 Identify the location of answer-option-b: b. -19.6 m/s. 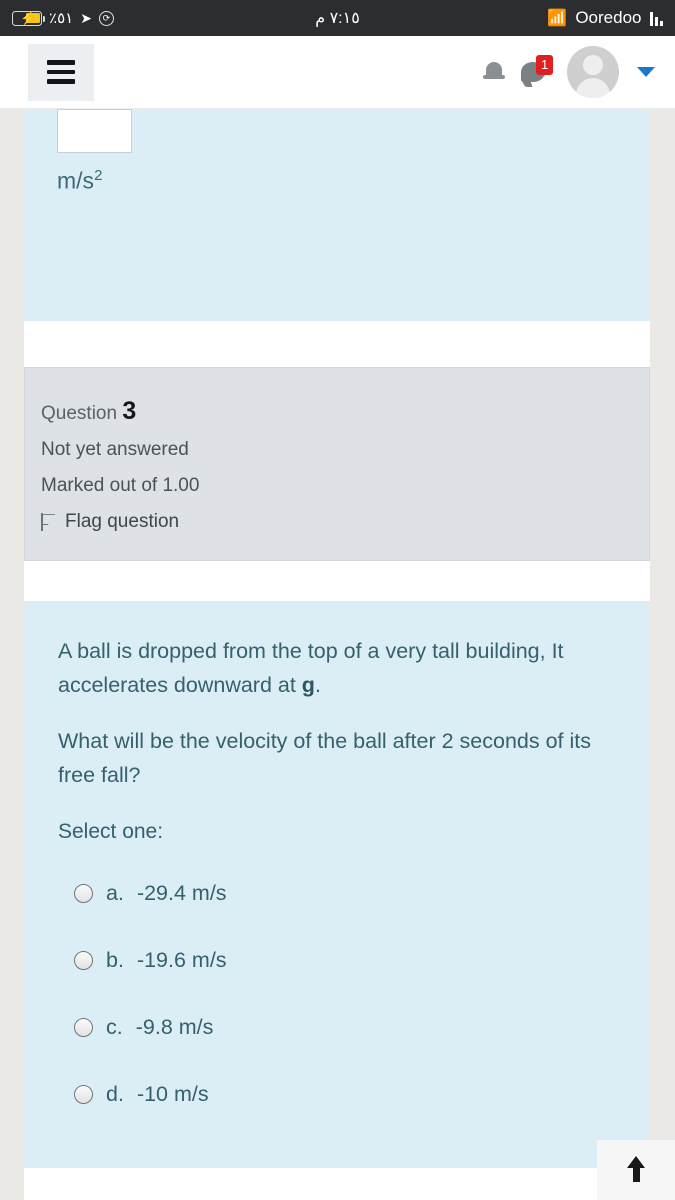
(337, 960).